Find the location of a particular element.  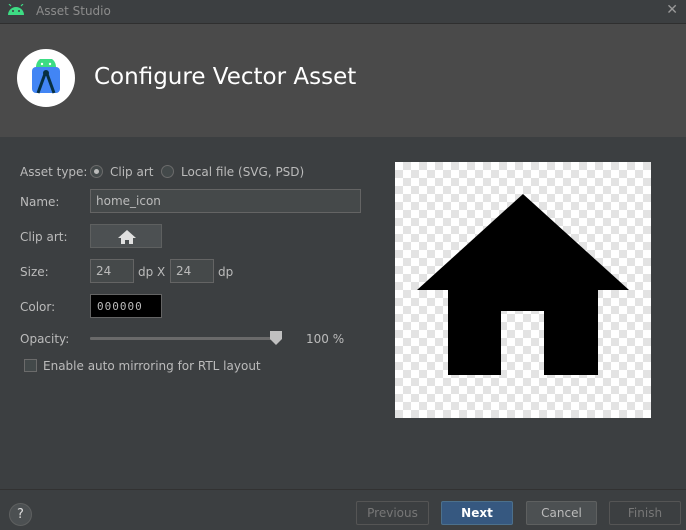

previous-button: Previous is located at coordinates (392, 513).